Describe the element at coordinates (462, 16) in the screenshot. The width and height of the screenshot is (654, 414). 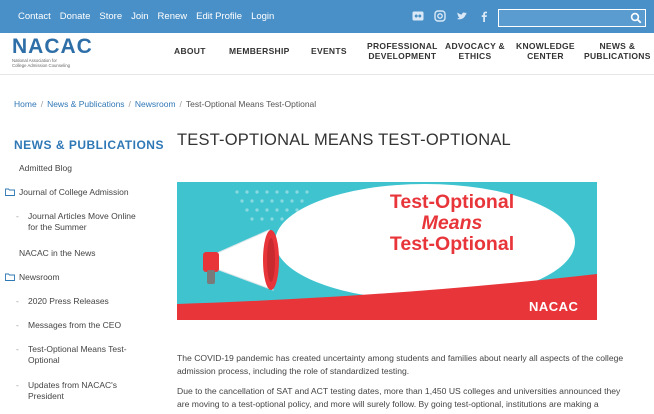
I see `twitter-icon` at that location.